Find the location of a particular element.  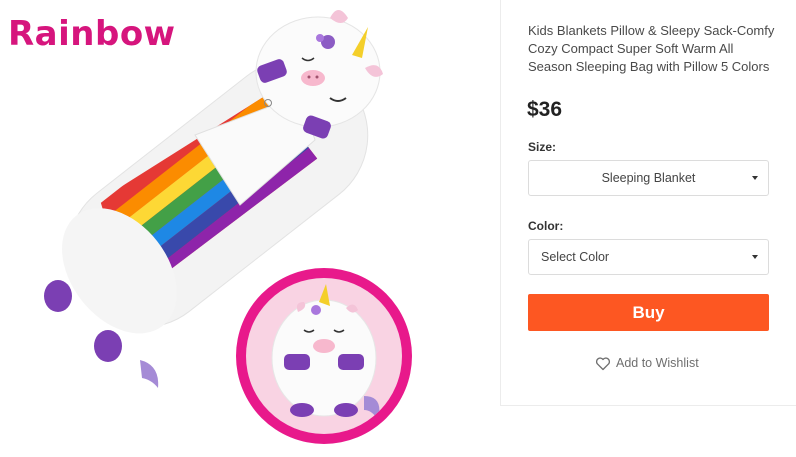

product-thumbnail is located at coordinates (324, 356).